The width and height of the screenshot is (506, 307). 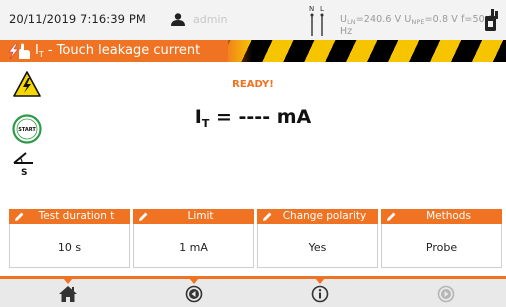 I want to click on title-label: - Touch leakage current, so click(x=122, y=50).